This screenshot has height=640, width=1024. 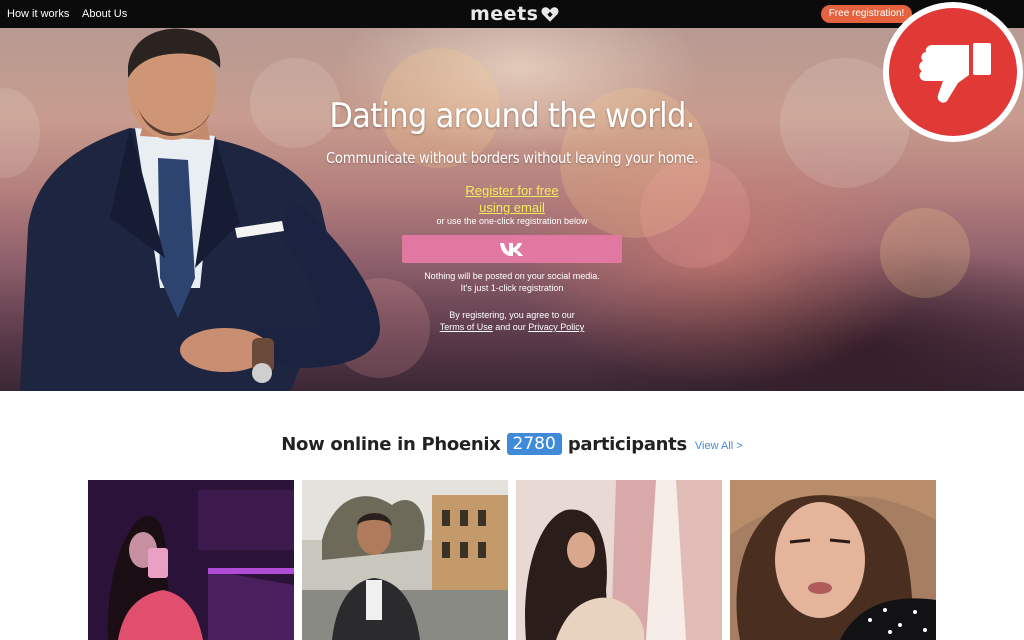 What do you see at coordinates (866, 14) in the screenshot?
I see `free-registration-button: Free registration!` at bounding box center [866, 14].